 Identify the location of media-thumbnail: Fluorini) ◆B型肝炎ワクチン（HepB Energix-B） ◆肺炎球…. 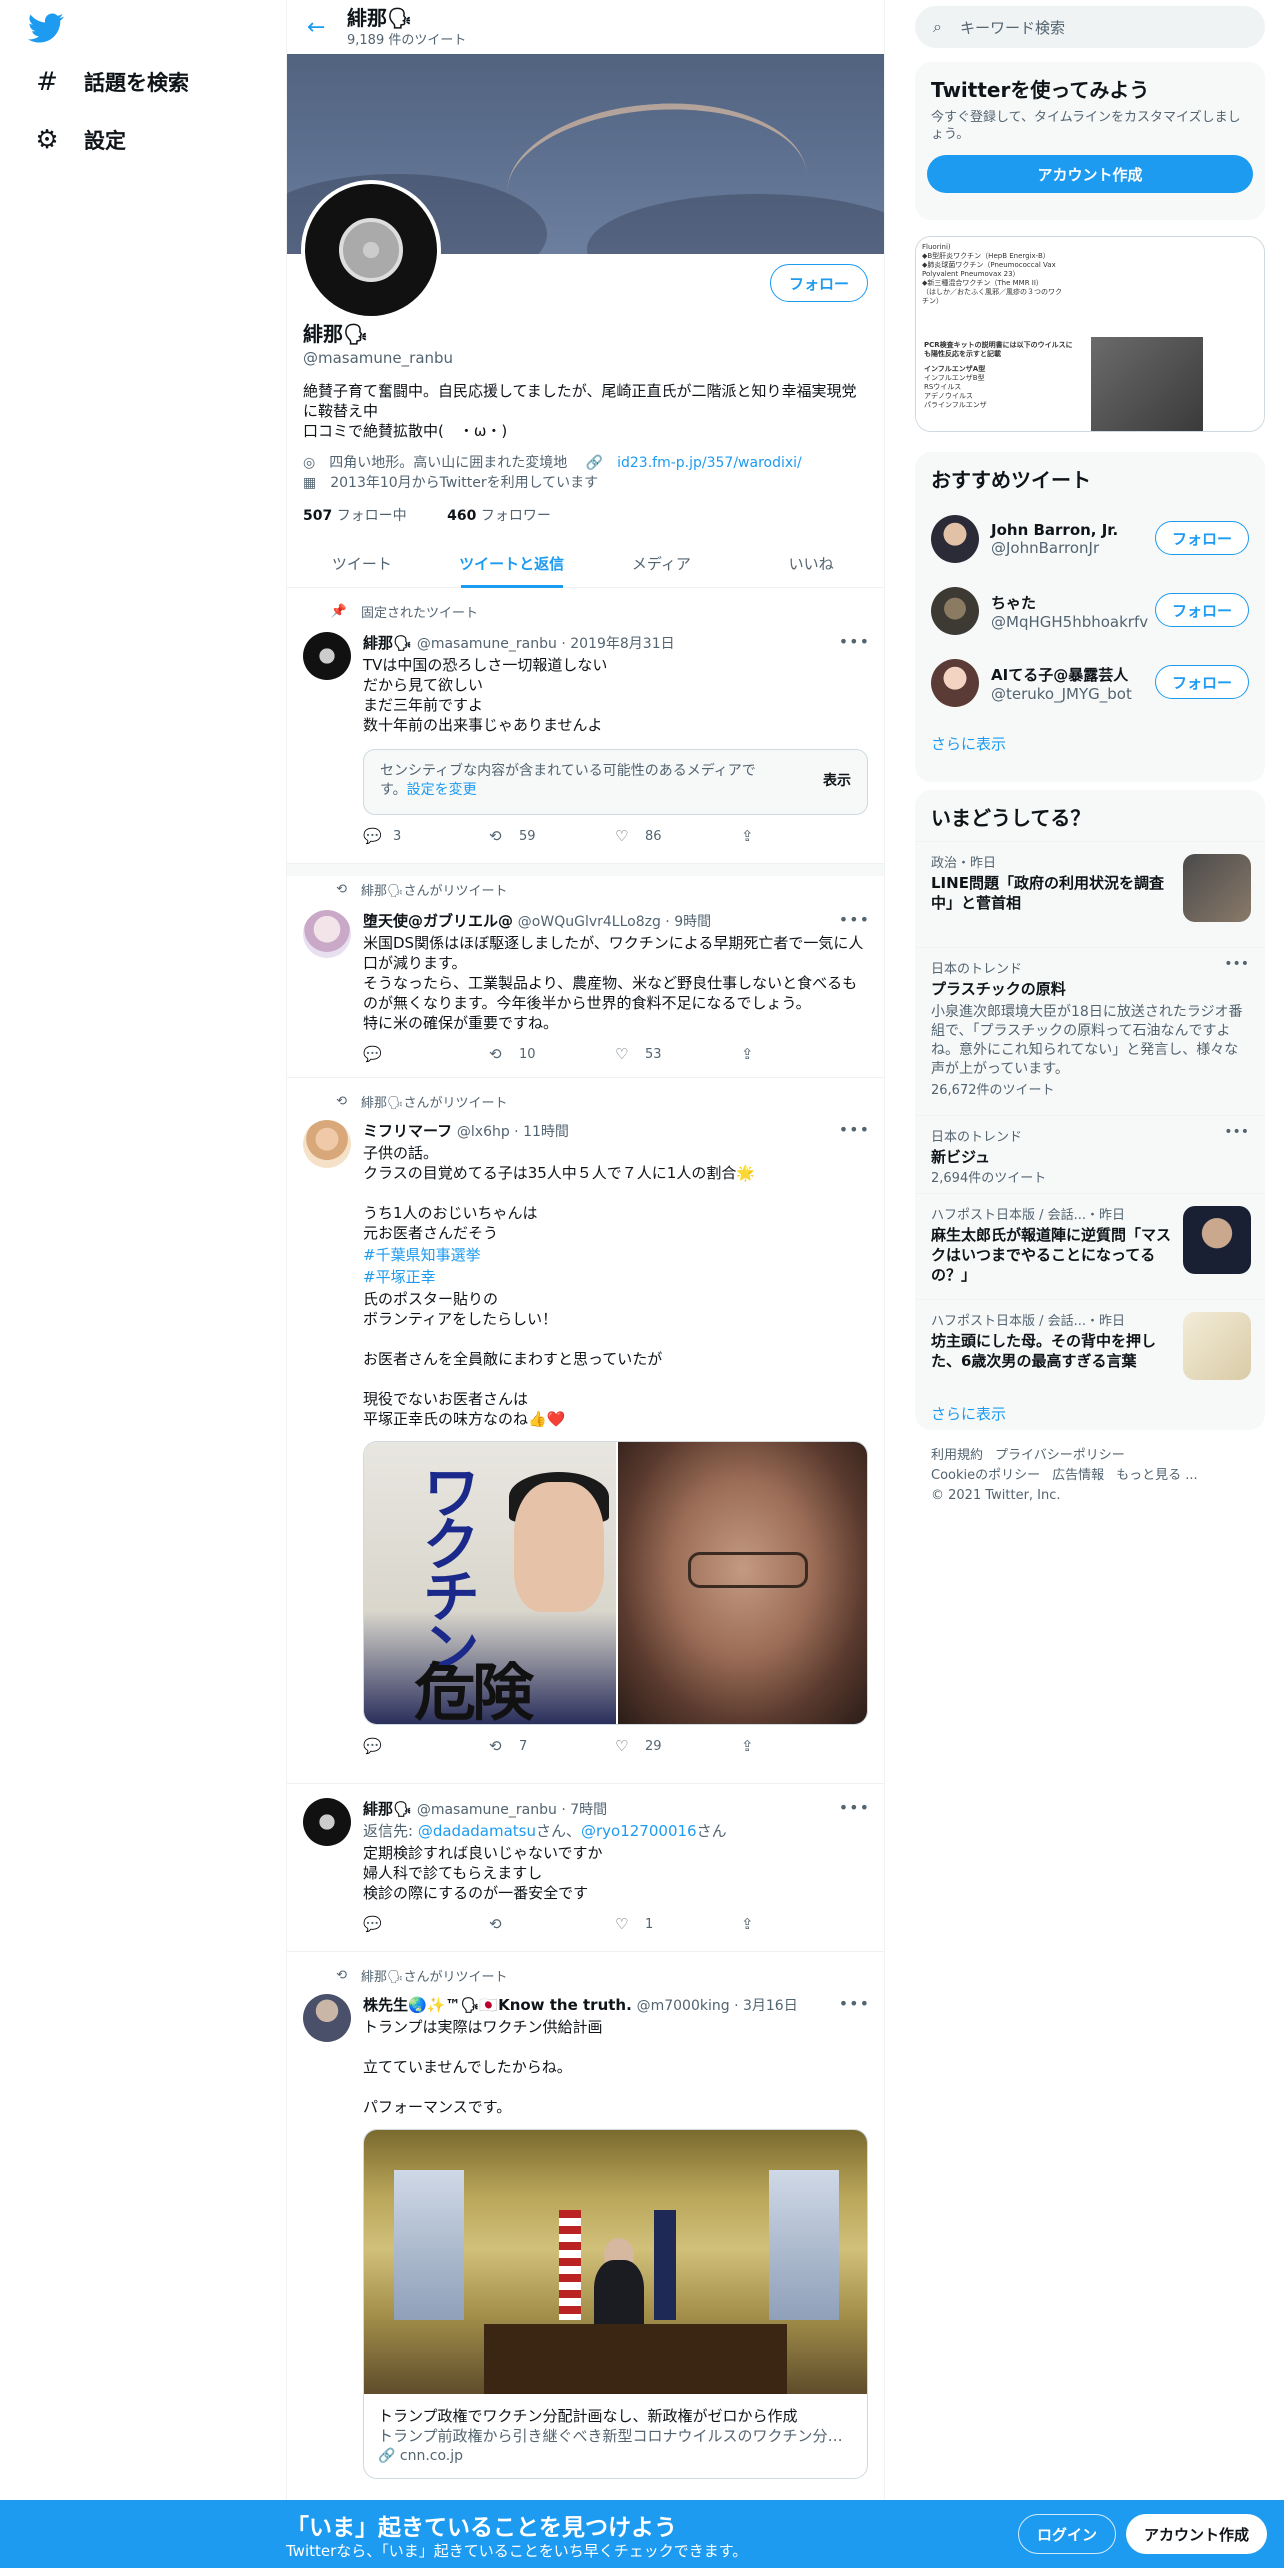
(1003, 286).